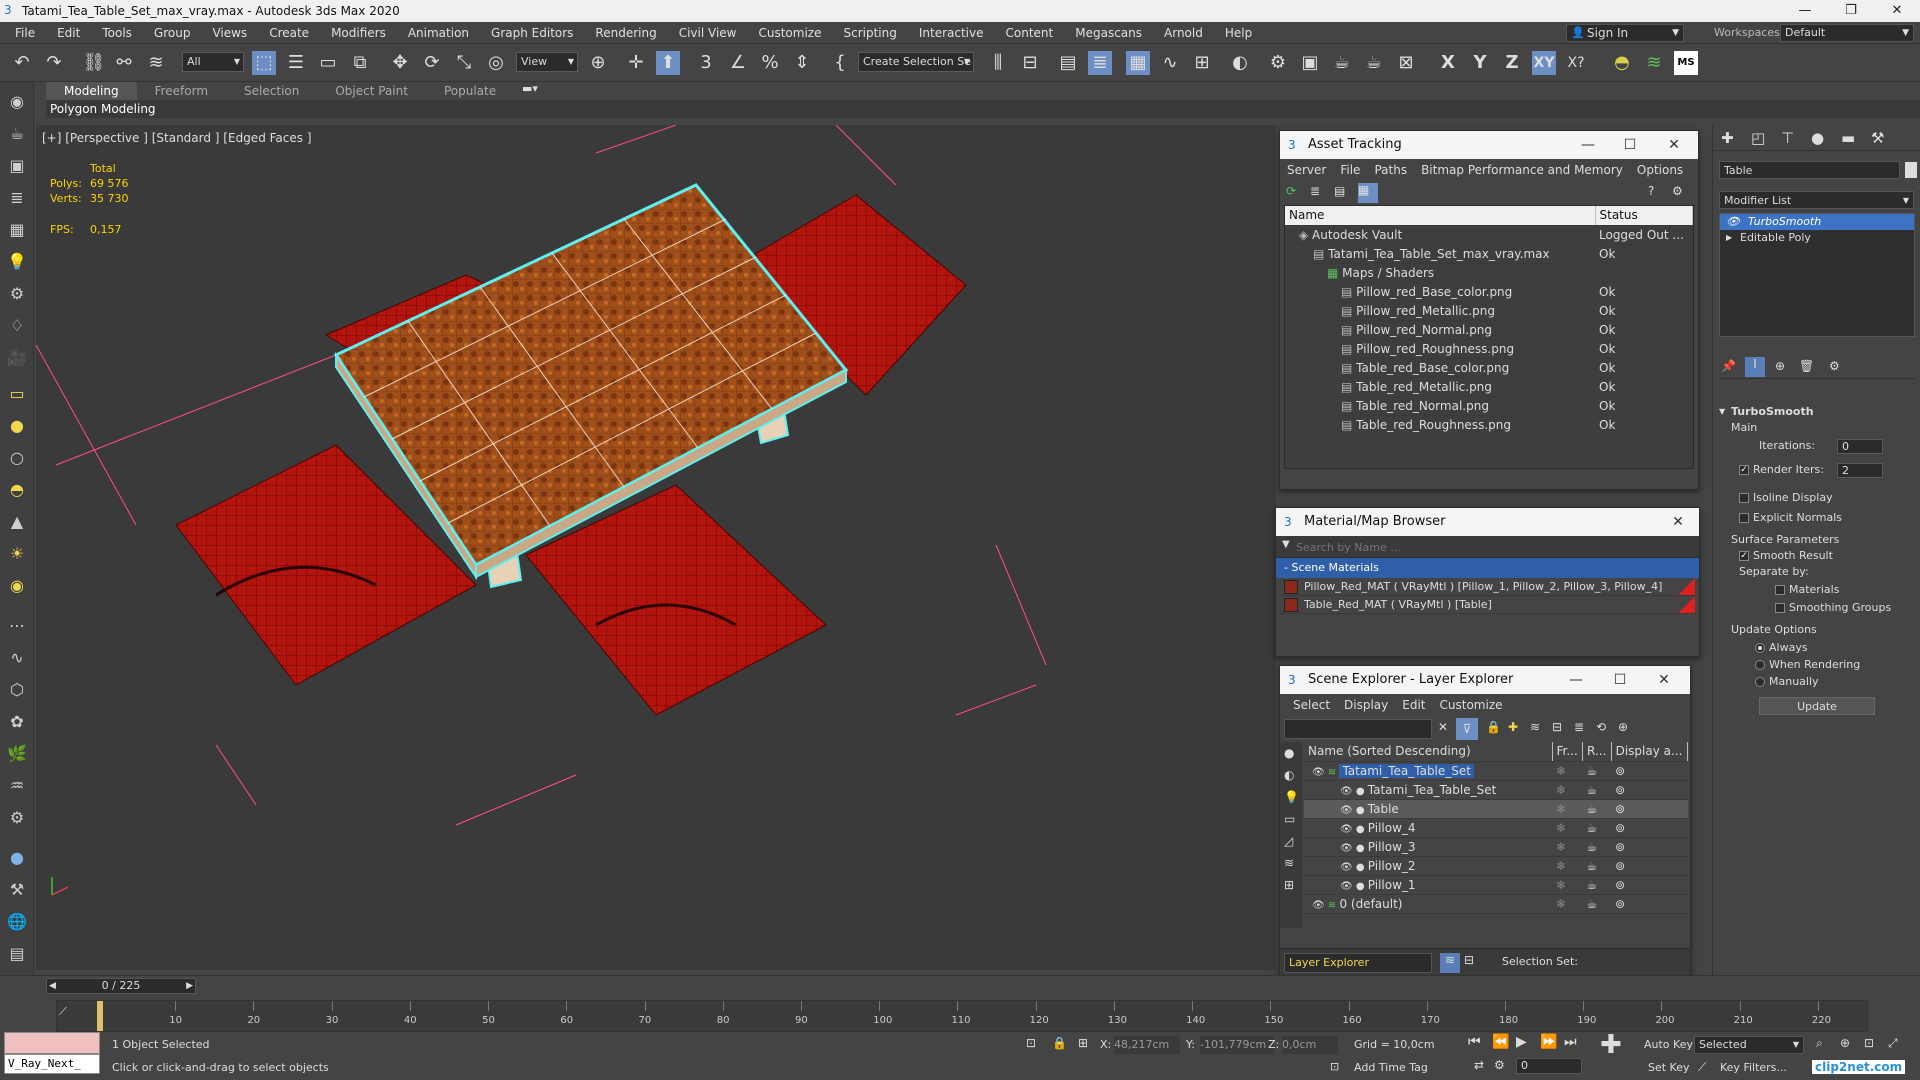 This screenshot has width=1920, height=1080. Describe the element at coordinates (998, 63) in the screenshot. I see `mirror-icon: ⫼` at that location.